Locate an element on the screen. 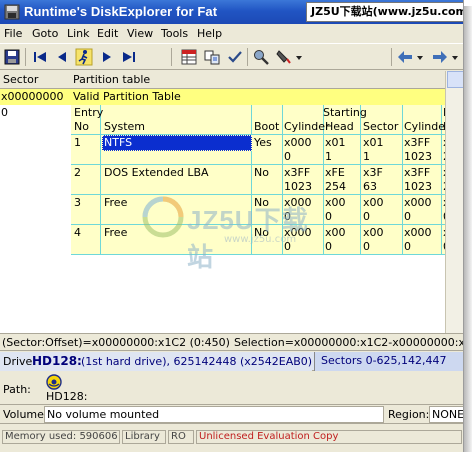 Image resolution: width=475 pixels, height=452 pixels. entry-boot: Yes is located at coordinates (263, 142).